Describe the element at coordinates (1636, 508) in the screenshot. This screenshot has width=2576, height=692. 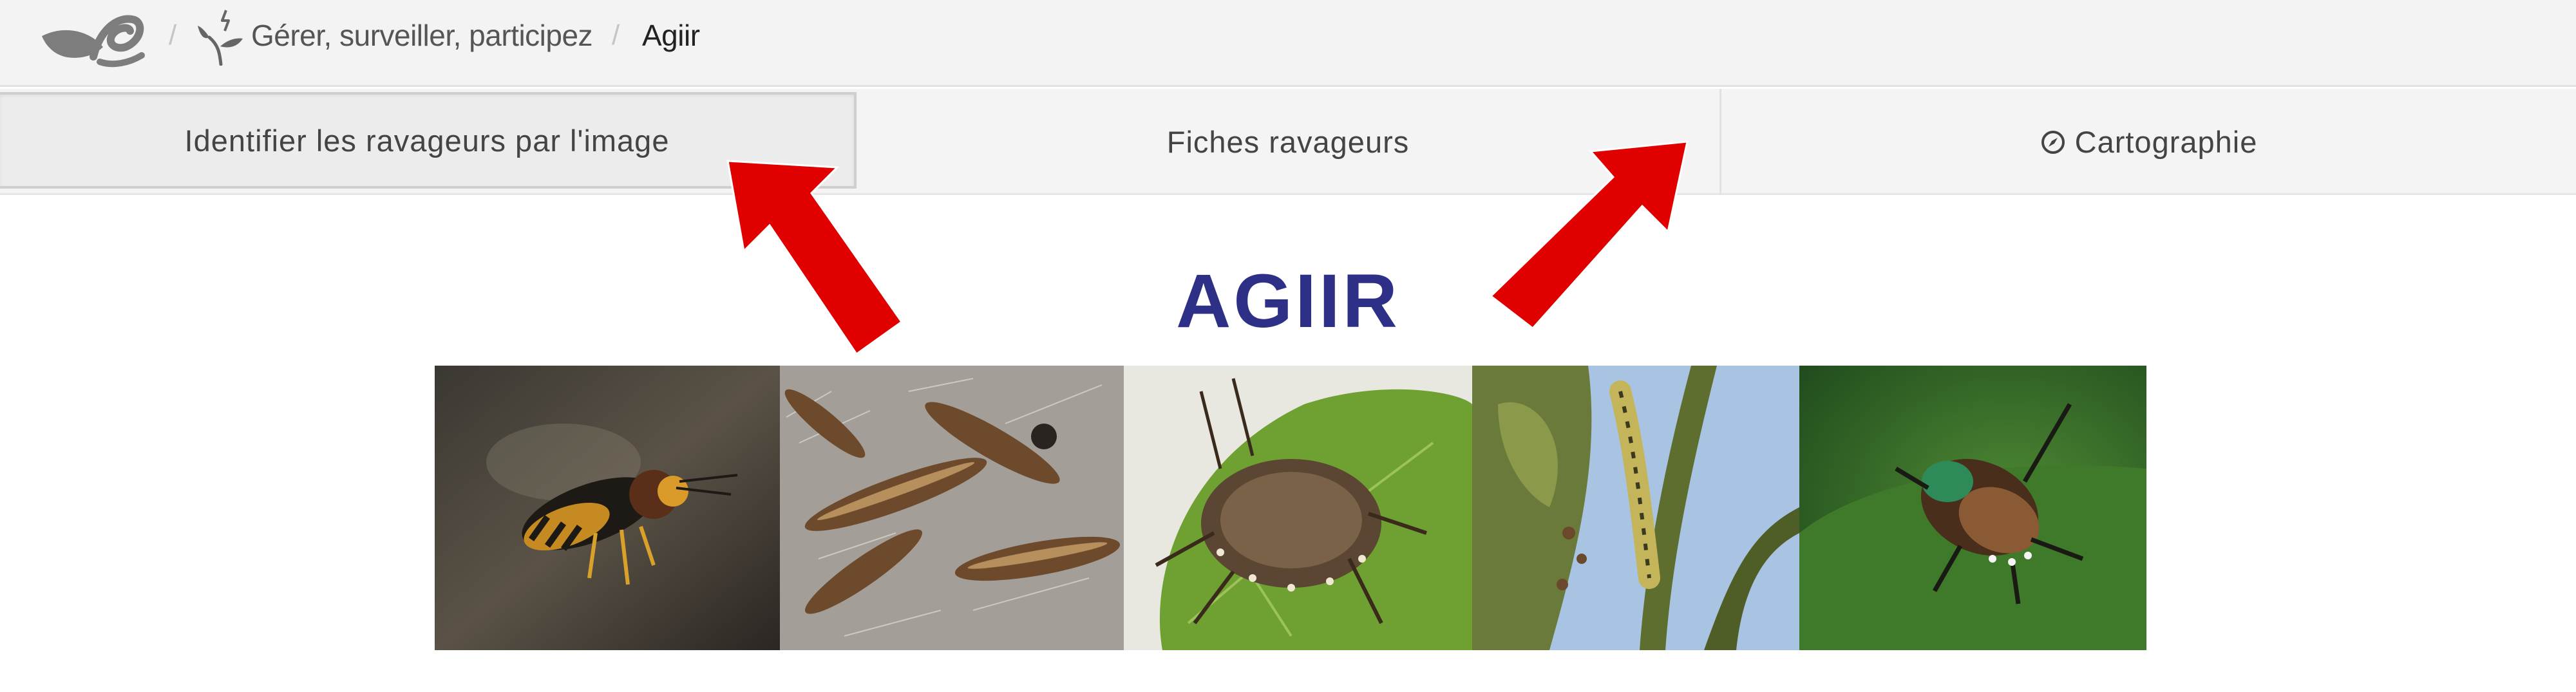
I see `caterpillar-plant-photo` at that location.